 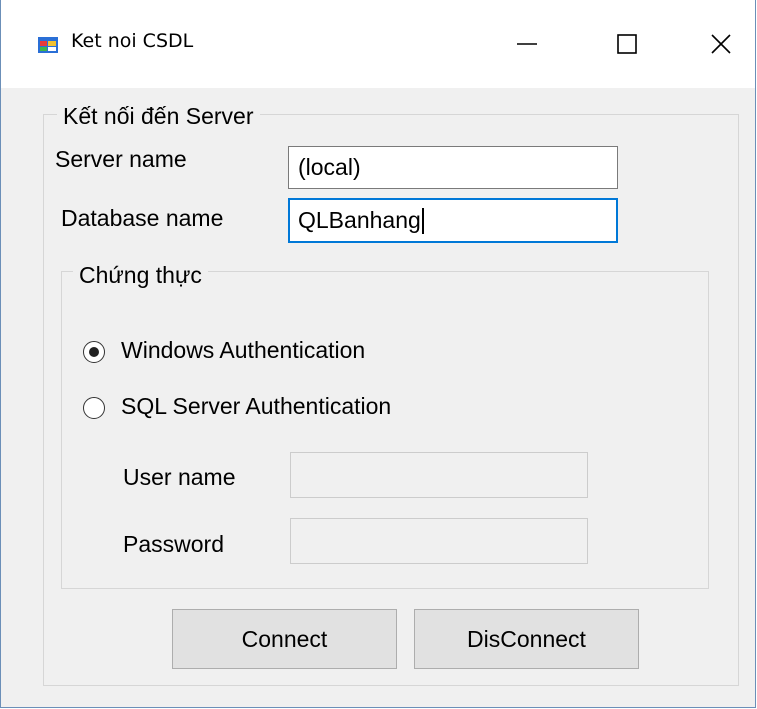 I want to click on close-icon, so click(x=721, y=44).